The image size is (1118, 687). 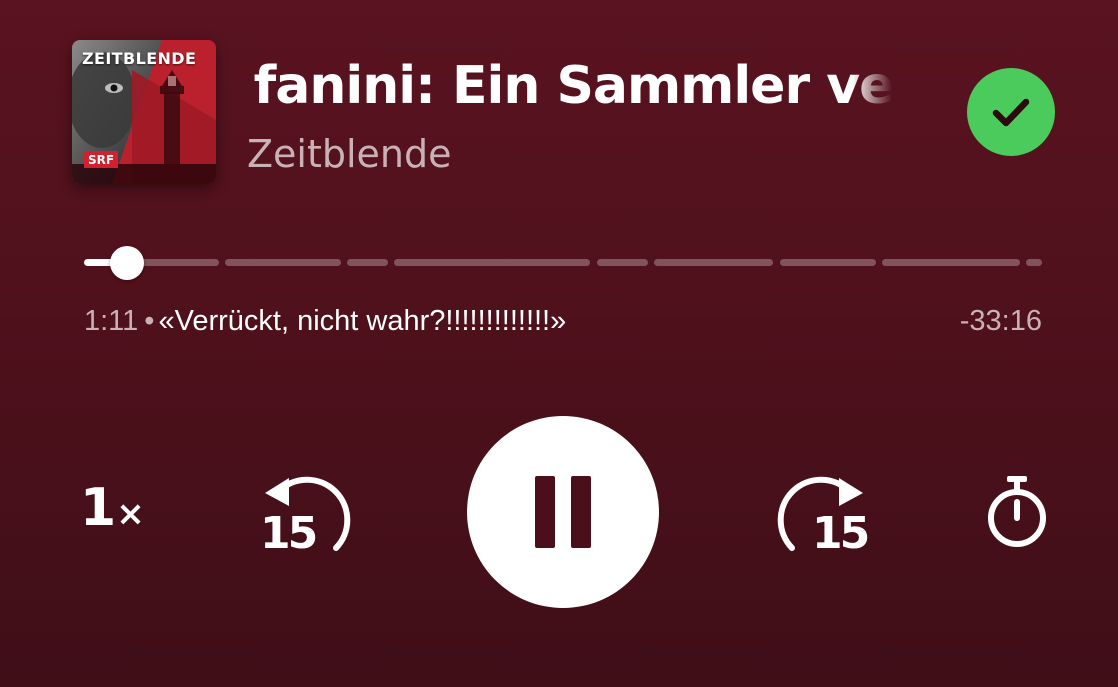 What do you see at coordinates (144, 112) in the screenshot?
I see `podcast-cover: ZEITBLENDE SRF` at bounding box center [144, 112].